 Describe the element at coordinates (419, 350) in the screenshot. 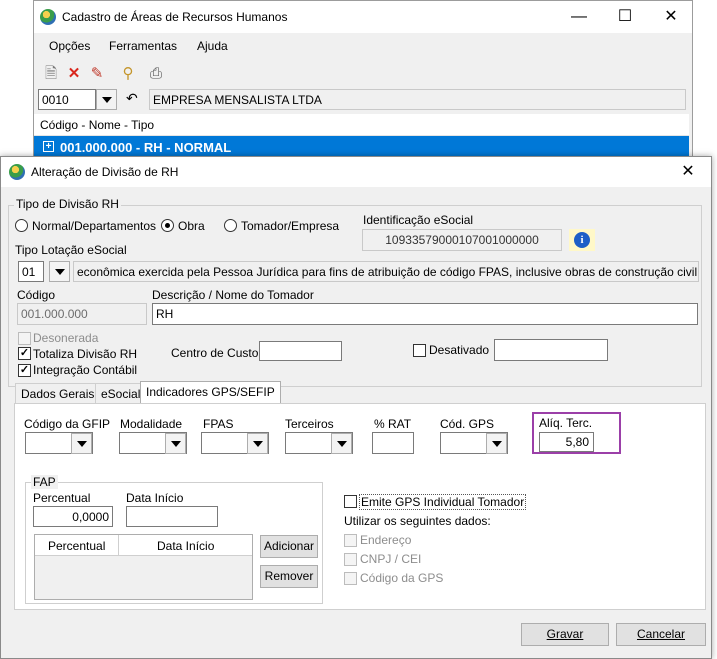

I see `desativado-checkbox` at that location.